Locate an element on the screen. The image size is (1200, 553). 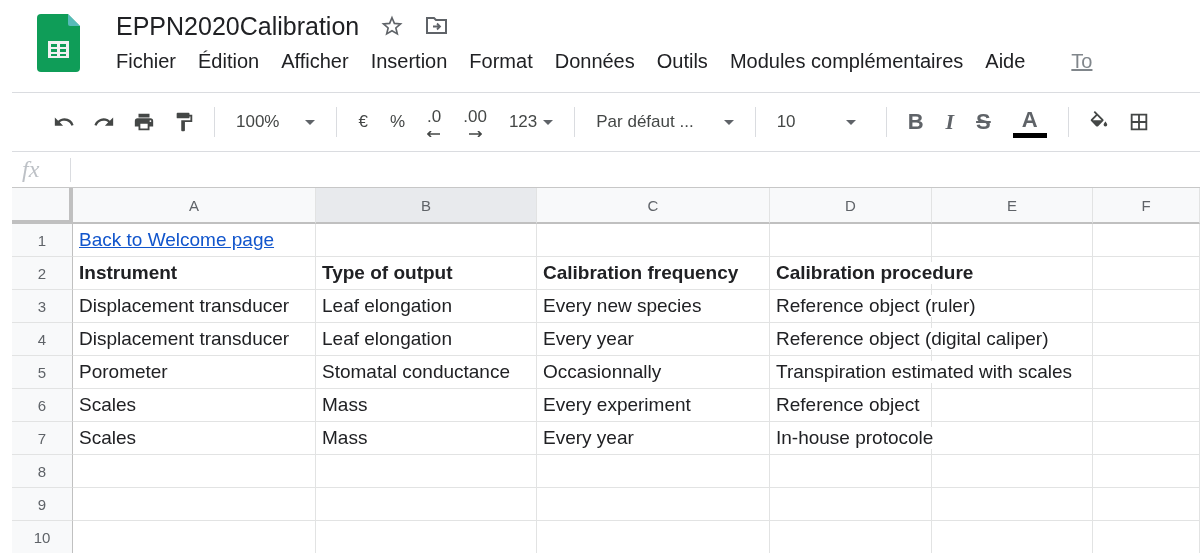
decrease-decimals-button: .0 is located at coordinates (434, 122).